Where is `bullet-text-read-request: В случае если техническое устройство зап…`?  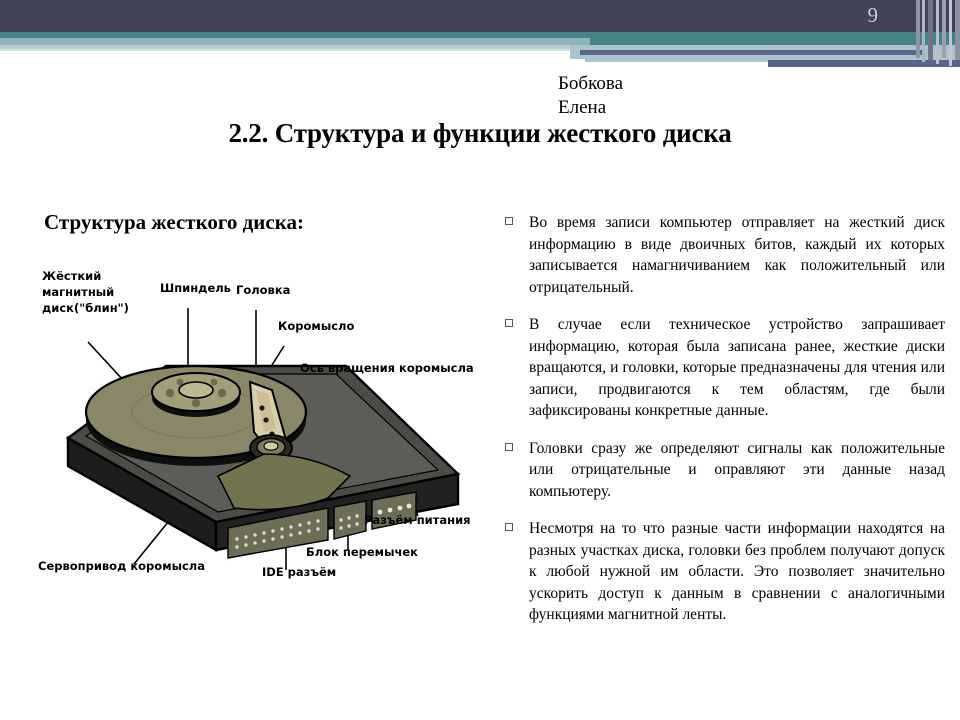
bullet-text-read-request: В случае если техническое устройство зап… is located at coordinates (737, 367).